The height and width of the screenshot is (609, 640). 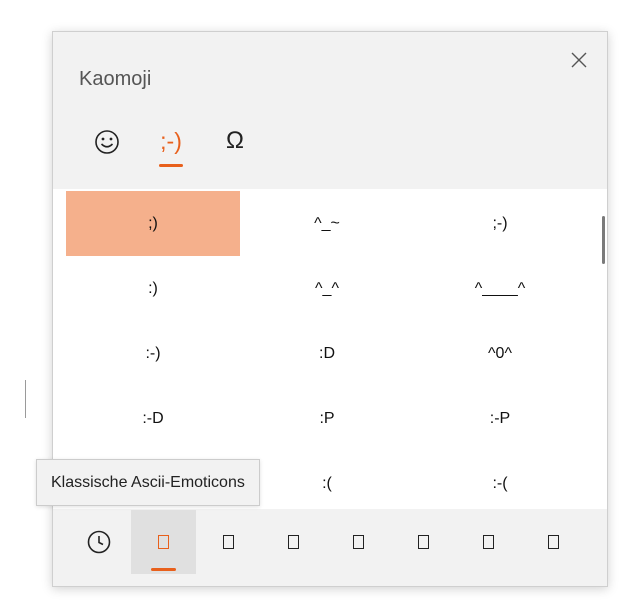 What do you see at coordinates (500, 353) in the screenshot?
I see `kaomoji-item: ^0^` at bounding box center [500, 353].